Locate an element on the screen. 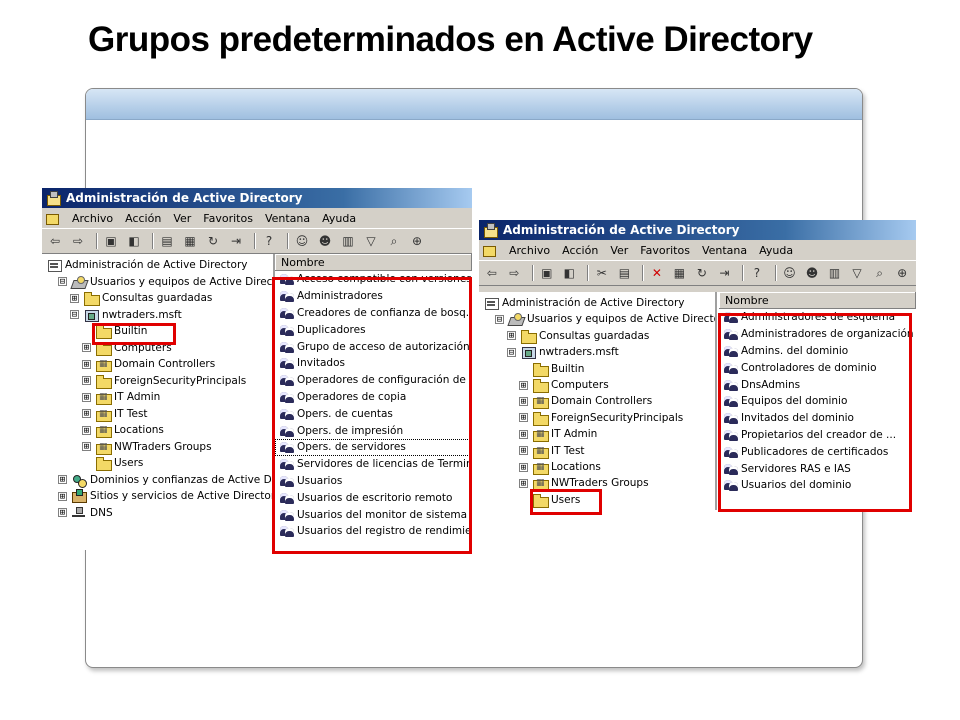 The image size is (960, 720). cut-icon: ✂ is located at coordinates (602, 273).